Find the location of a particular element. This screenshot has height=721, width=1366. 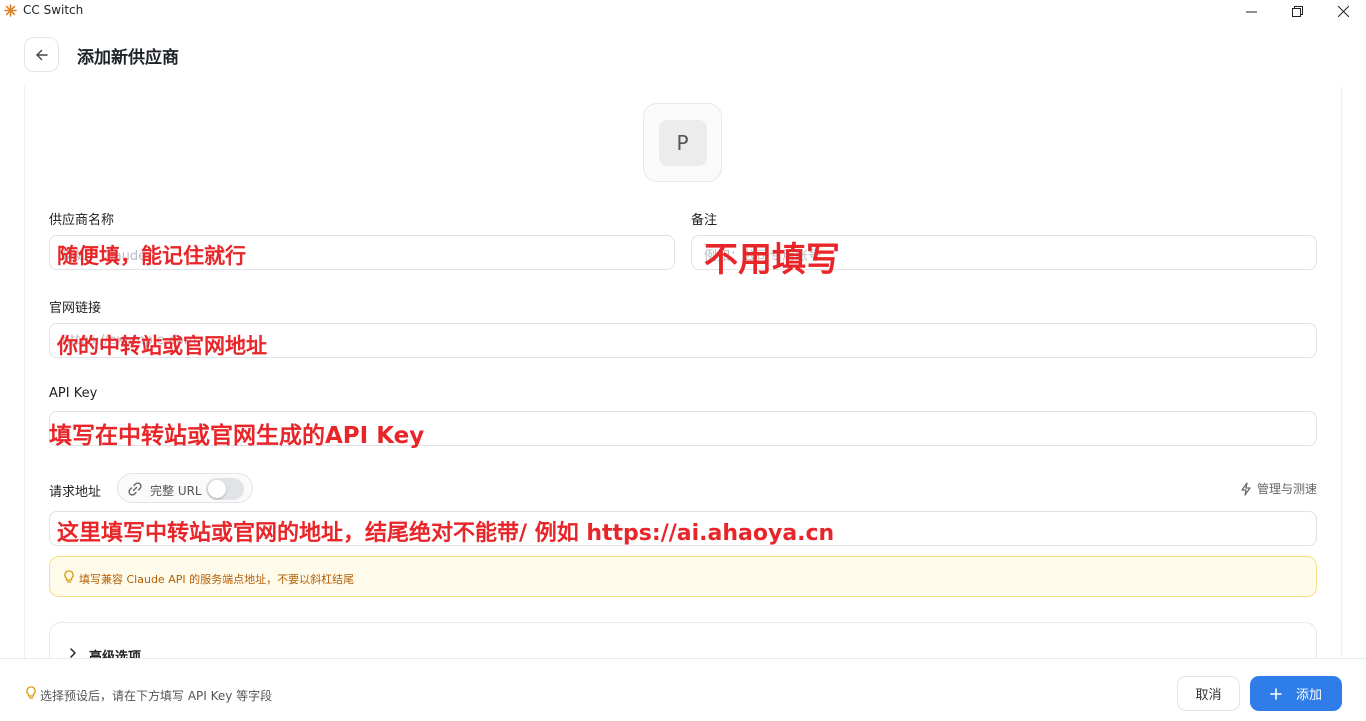

lightning-icon is located at coordinates (1246, 488).